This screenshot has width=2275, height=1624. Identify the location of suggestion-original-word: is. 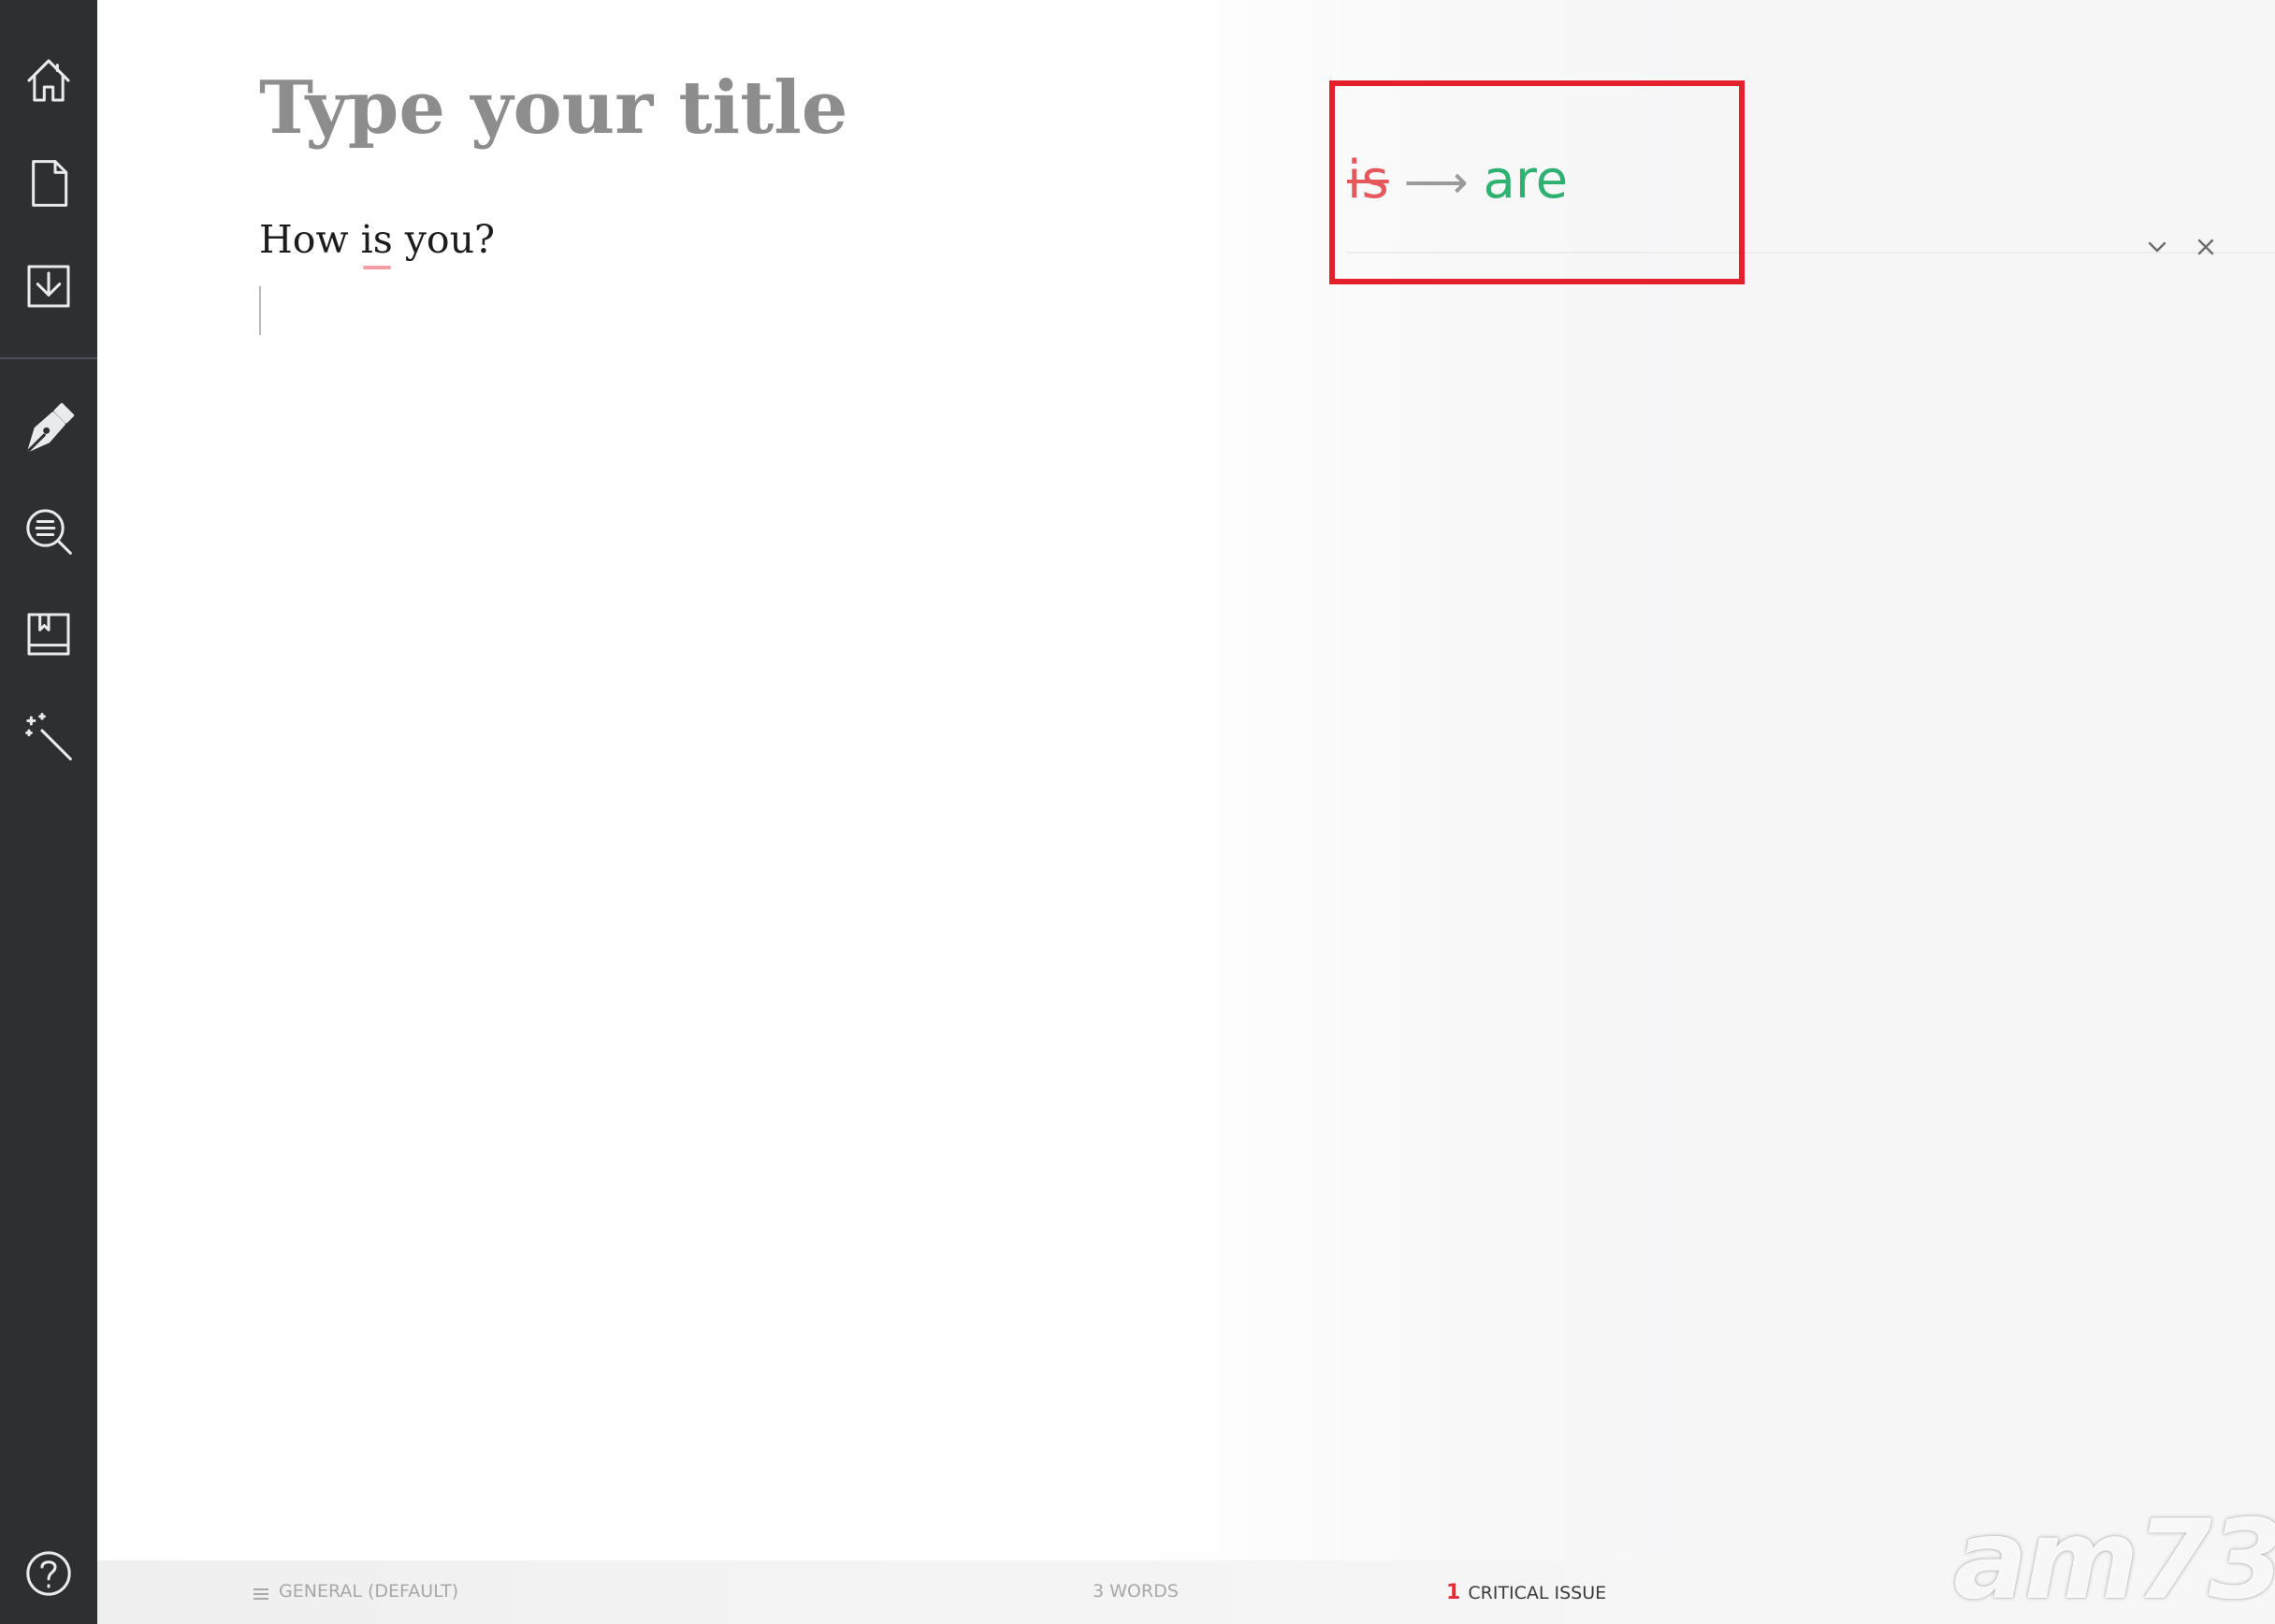
(1368, 180).